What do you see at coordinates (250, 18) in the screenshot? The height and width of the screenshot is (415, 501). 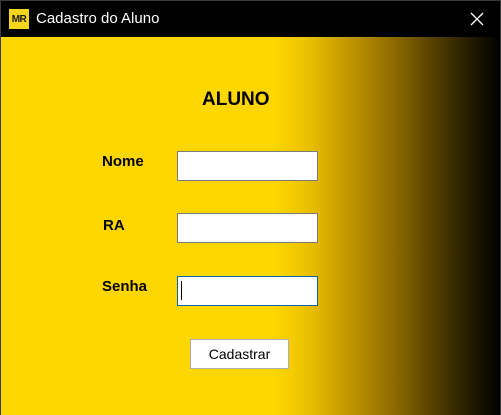 I see `title-bar: MR Cadastro do Aluno` at bounding box center [250, 18].